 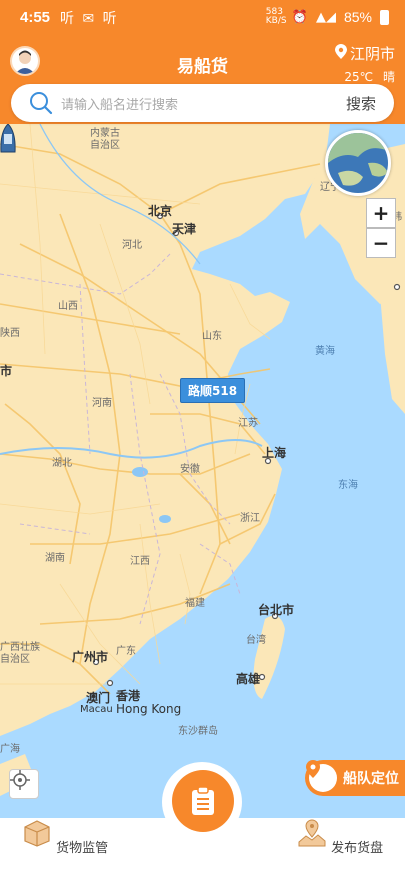 What do you see at coordinates (149, 709) in the screenshot?
I see `map-label: Hong Kong` at bounding box center [149, 709].